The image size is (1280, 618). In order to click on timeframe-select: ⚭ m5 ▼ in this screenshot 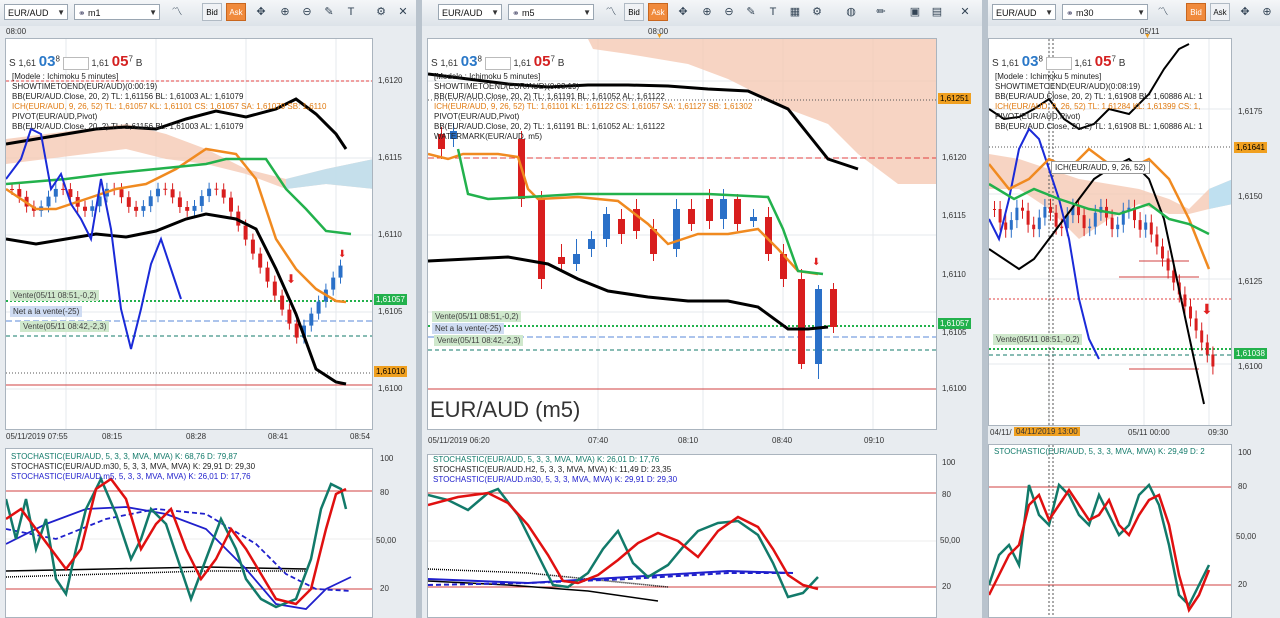, I will do `click(551, 12)`.